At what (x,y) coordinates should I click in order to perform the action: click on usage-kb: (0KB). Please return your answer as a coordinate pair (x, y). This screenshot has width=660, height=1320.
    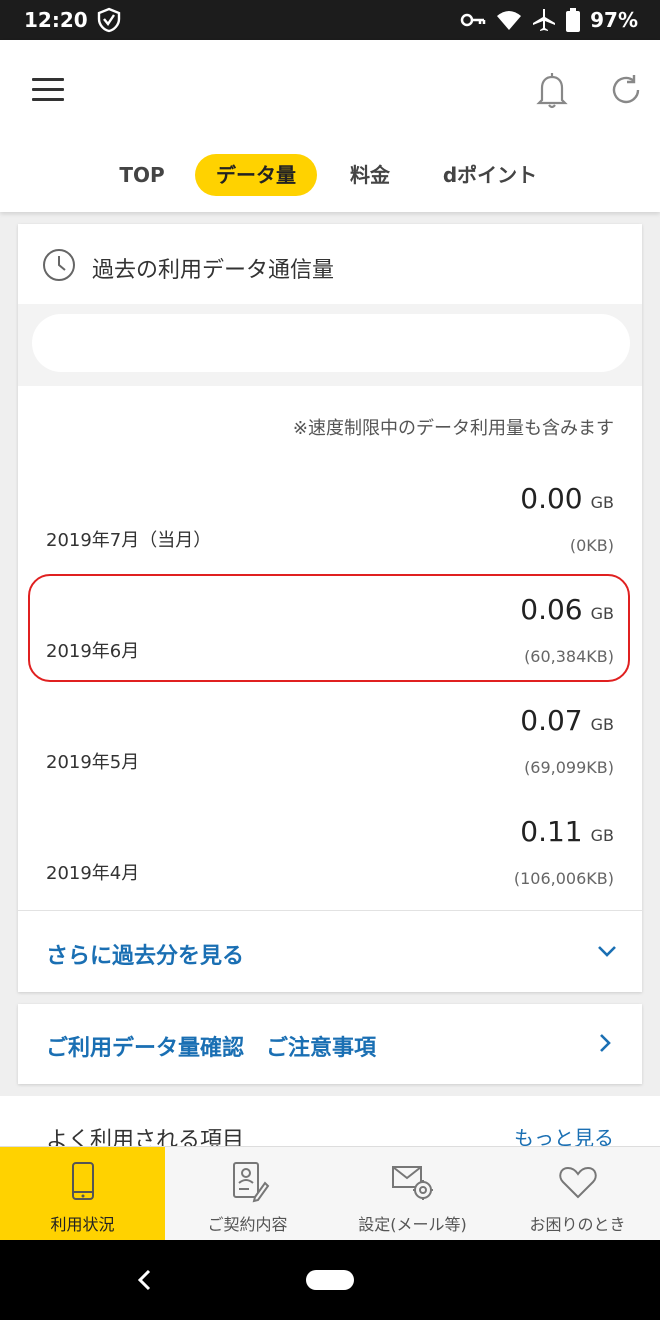
    Looking at the image, I should click on (591, 545).